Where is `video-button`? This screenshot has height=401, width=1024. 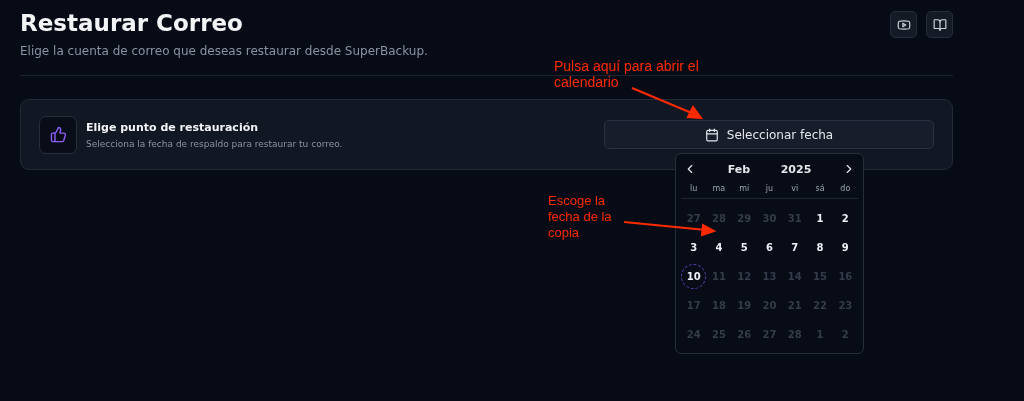 video-button is located at coordinates (903, 24).